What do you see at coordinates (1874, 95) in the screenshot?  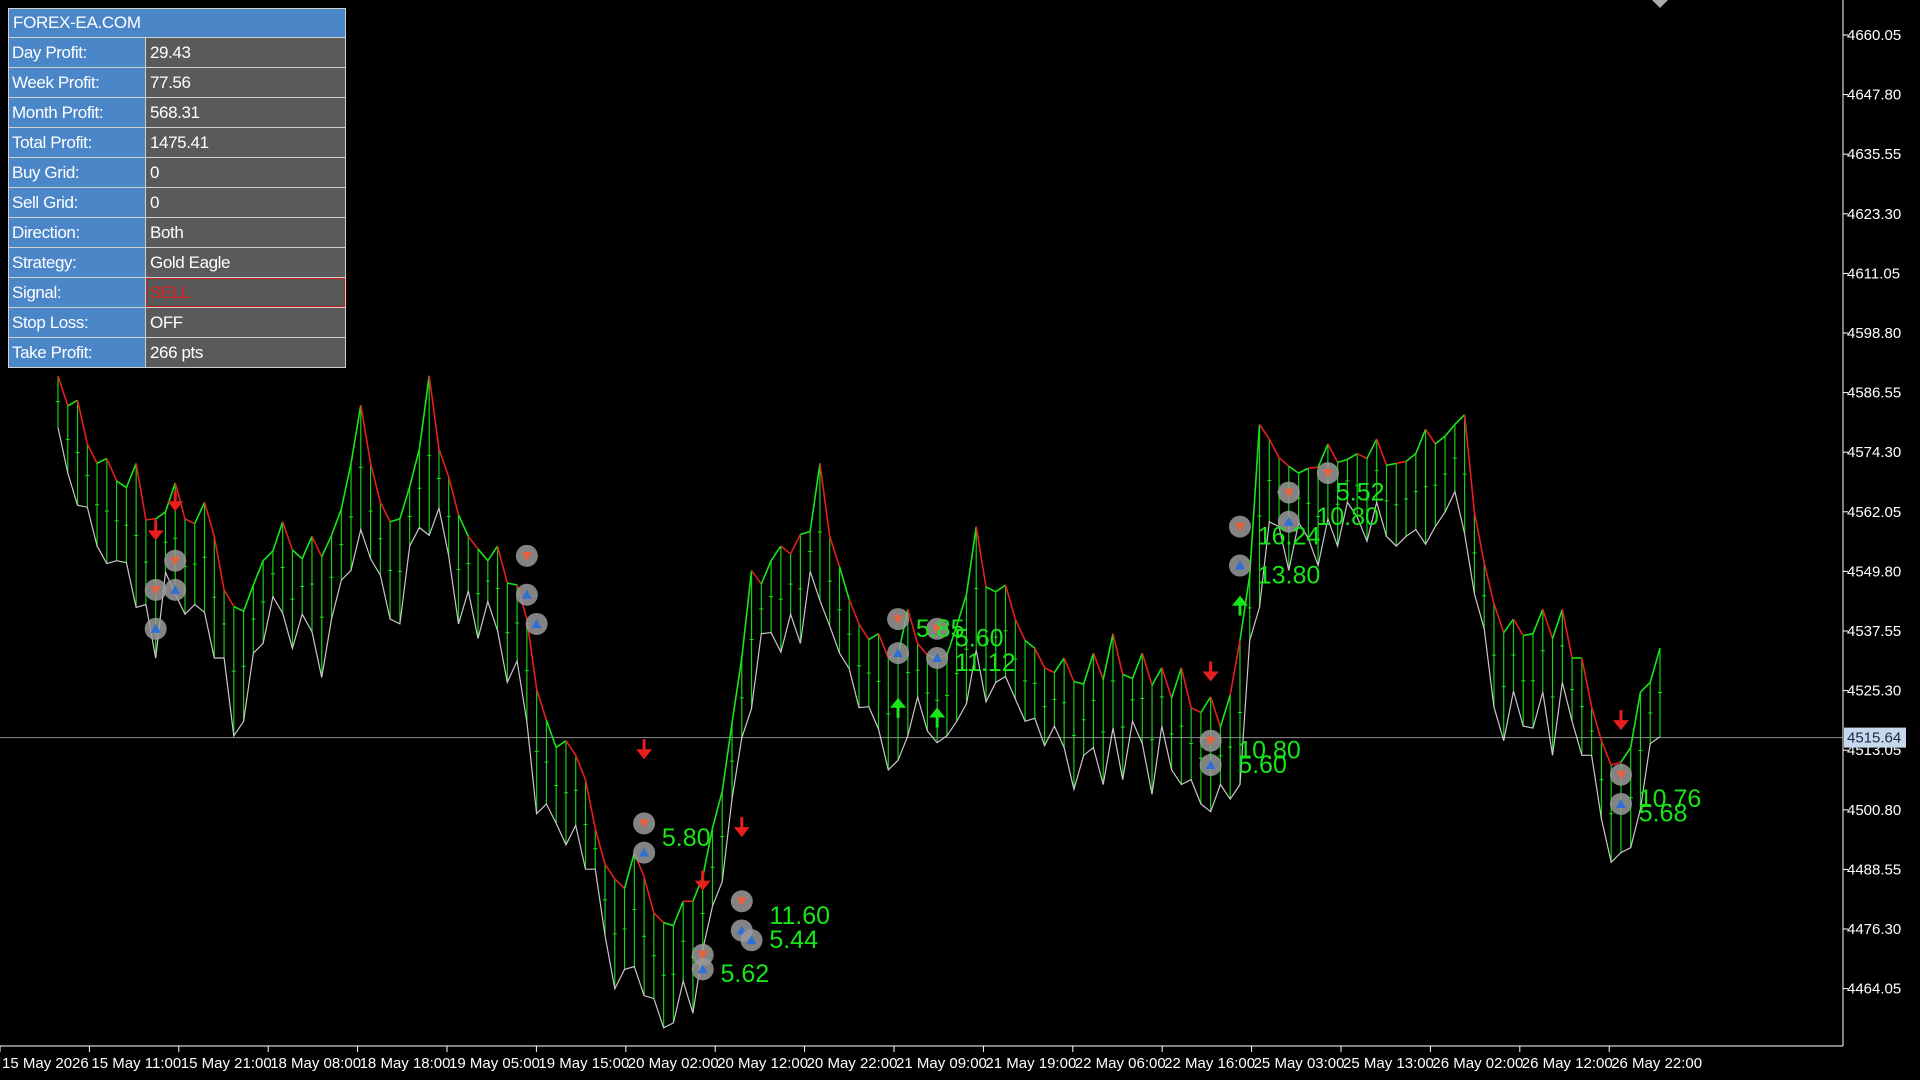 I see `price-tick-label: 4647.80` at bounding box center [1874, 95].